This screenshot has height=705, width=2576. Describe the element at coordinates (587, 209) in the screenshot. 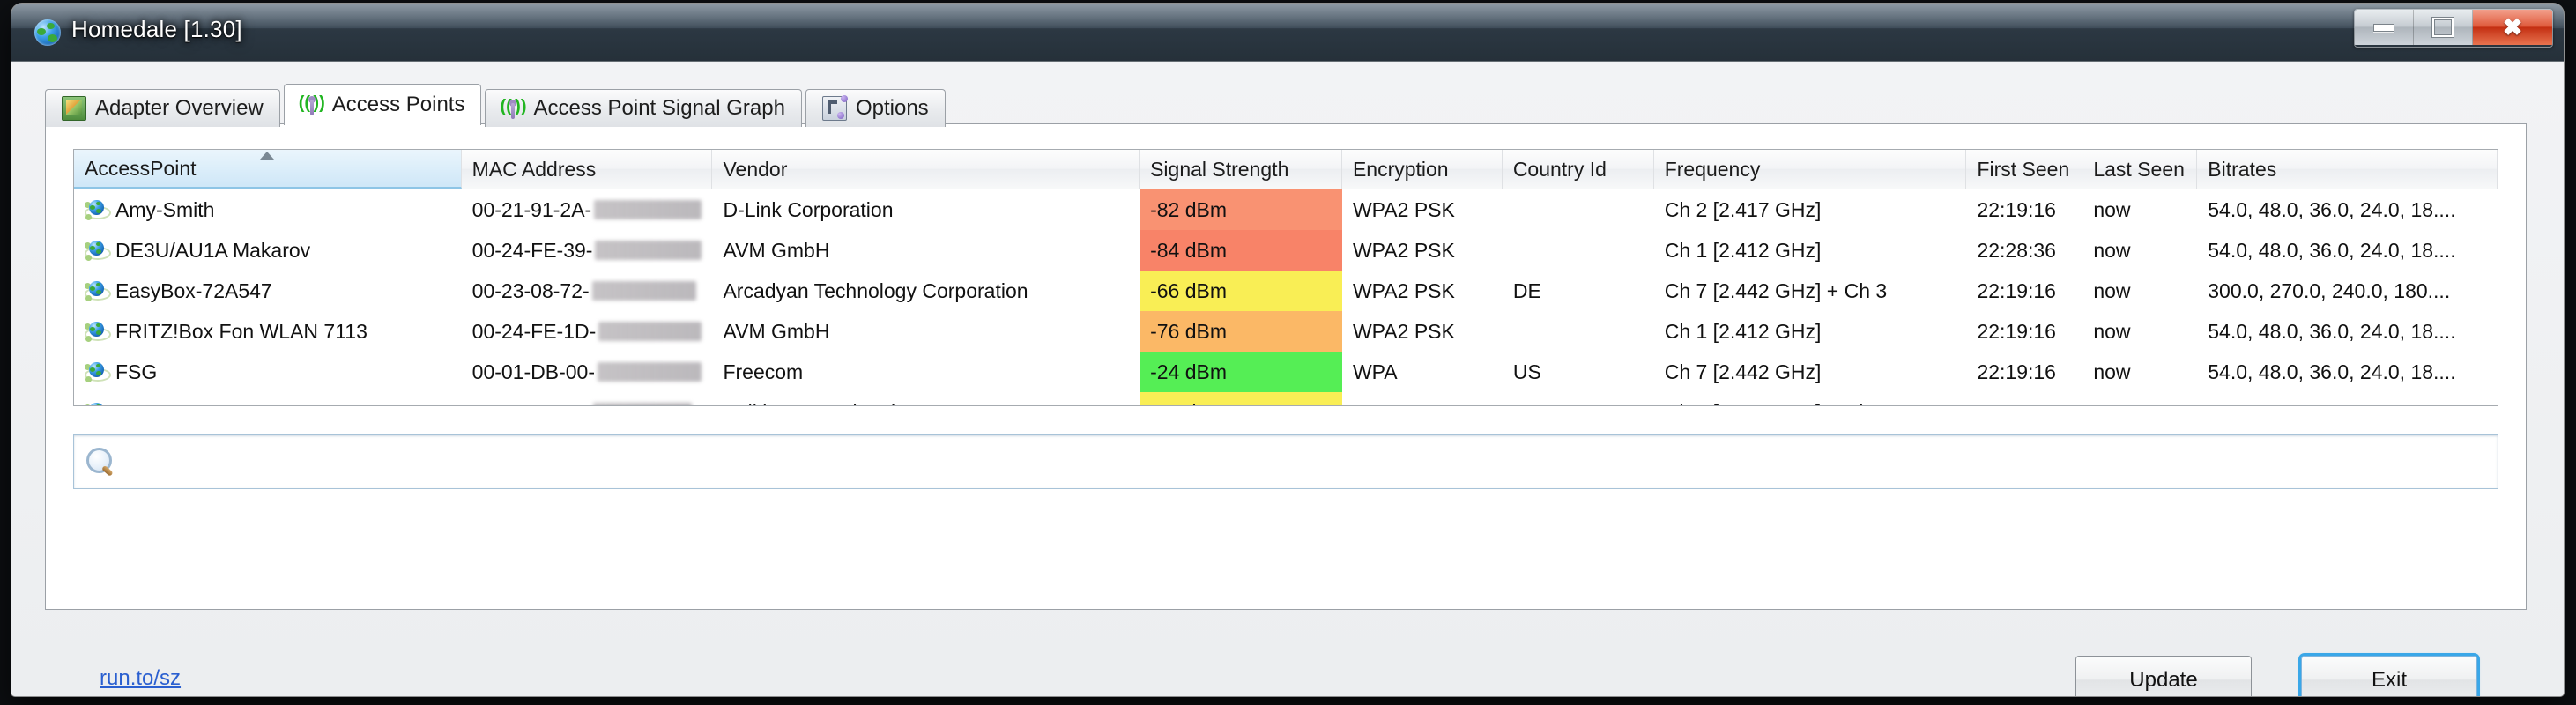

I see `cell-mac-address: 00-21-91-2A-` at that location.